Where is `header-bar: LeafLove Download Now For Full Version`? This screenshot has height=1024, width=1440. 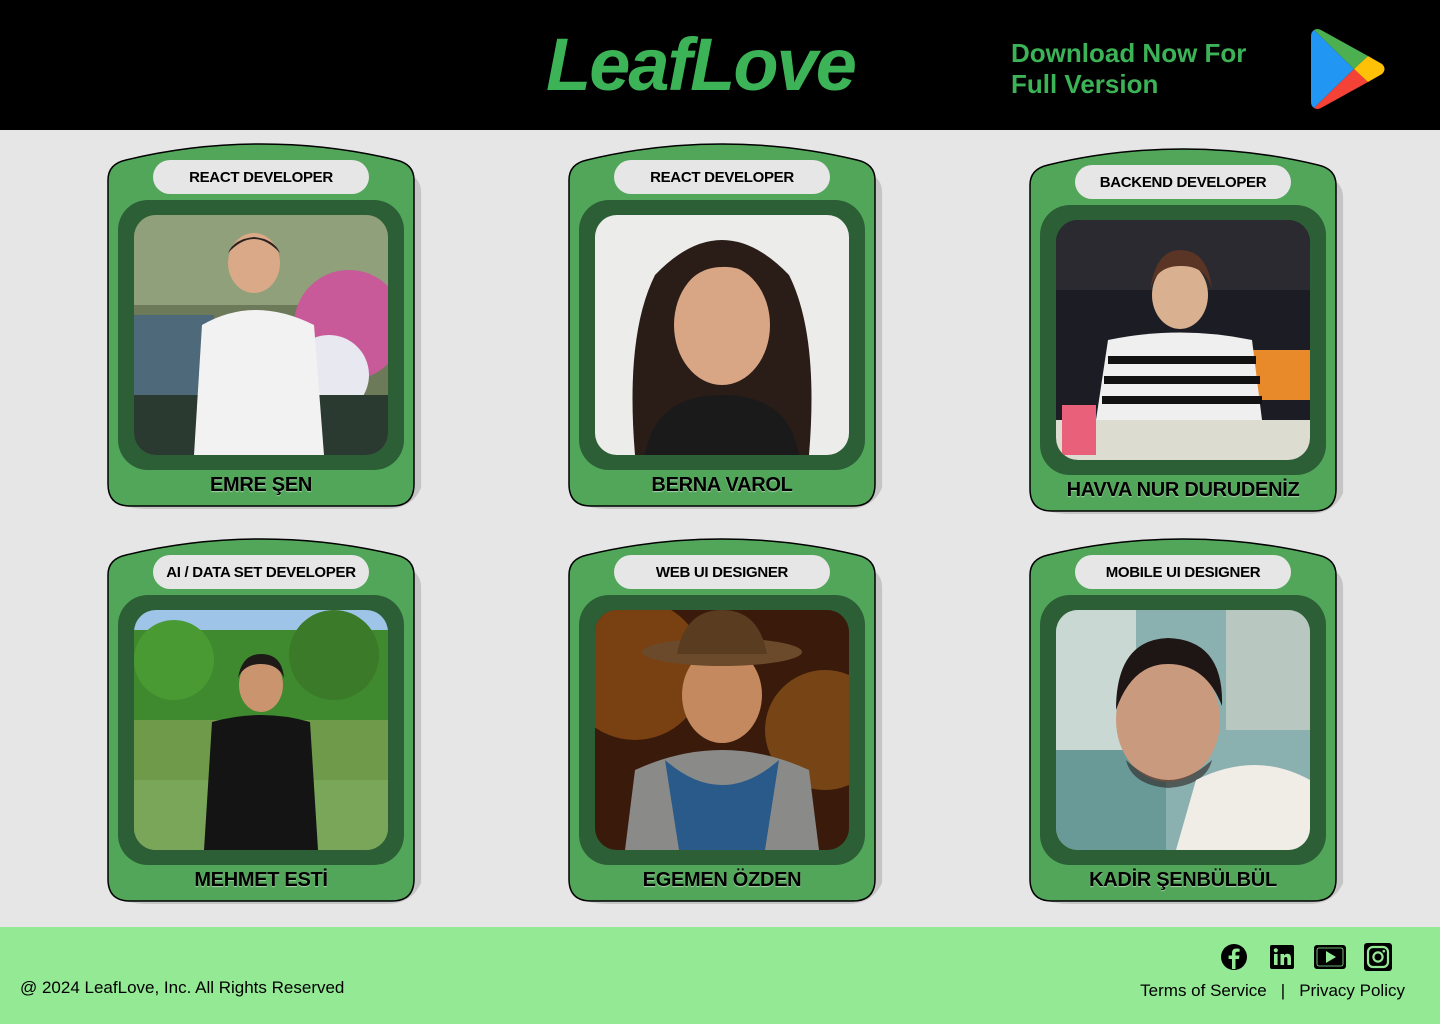
header-bar: LeafLove Download Now For Full Version is located at coordinates (720, 65).